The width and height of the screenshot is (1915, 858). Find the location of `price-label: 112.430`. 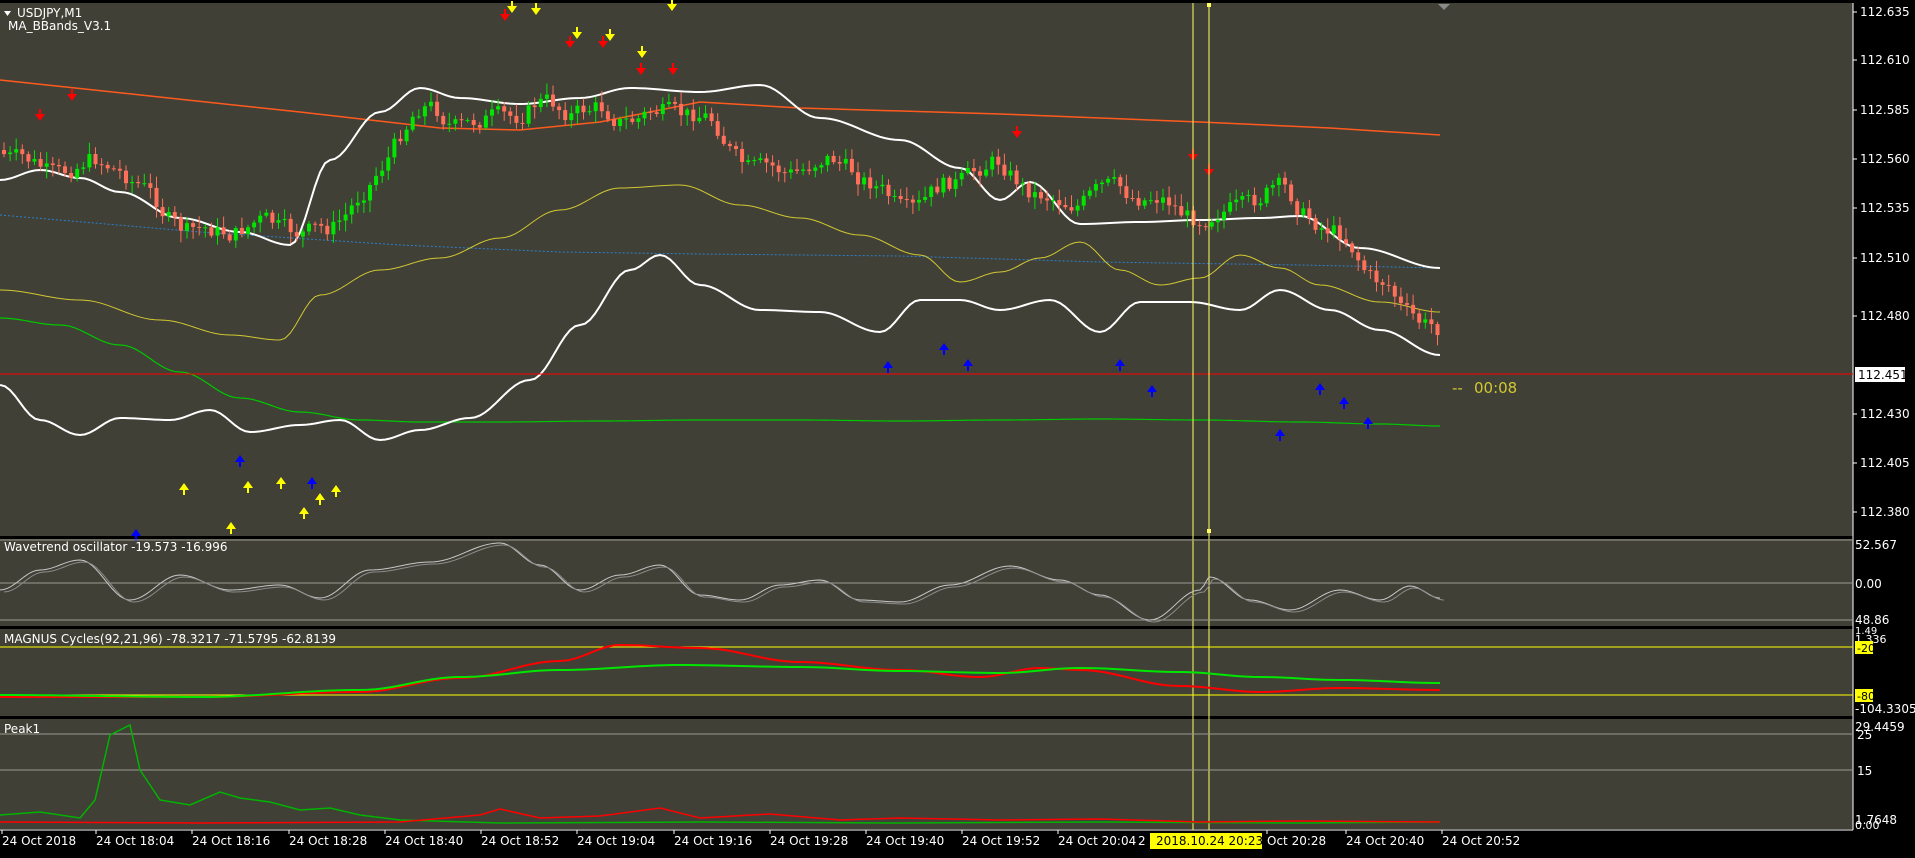

price-label: 112.430 is located at coordinates (1885, 414).